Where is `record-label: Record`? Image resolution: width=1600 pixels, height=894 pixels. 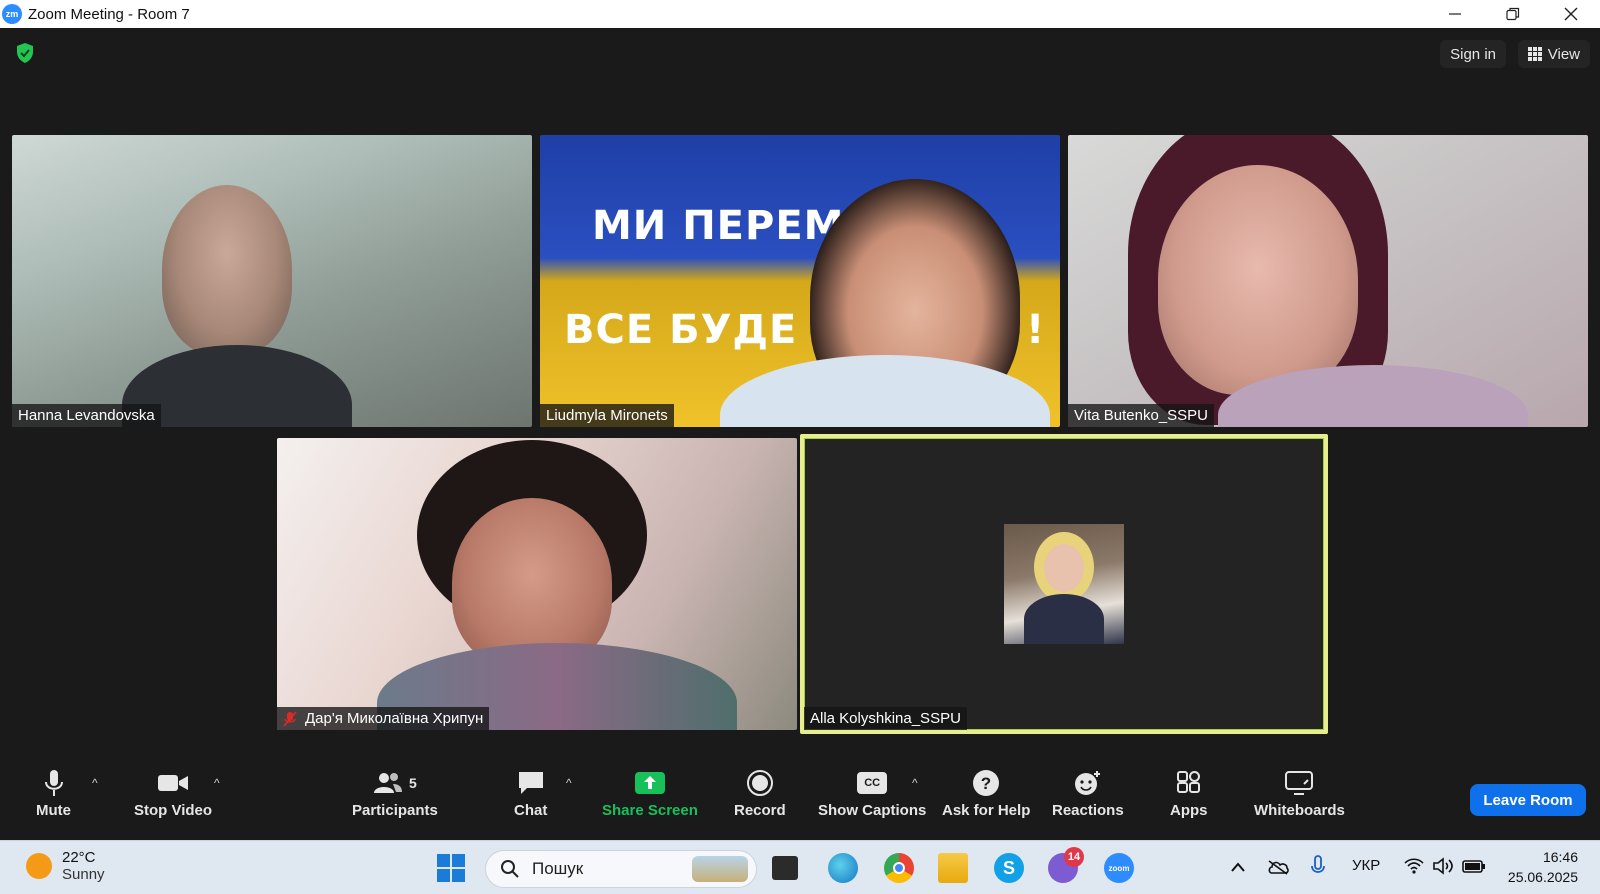
record-label: Record is located at coordinates (760, 810).